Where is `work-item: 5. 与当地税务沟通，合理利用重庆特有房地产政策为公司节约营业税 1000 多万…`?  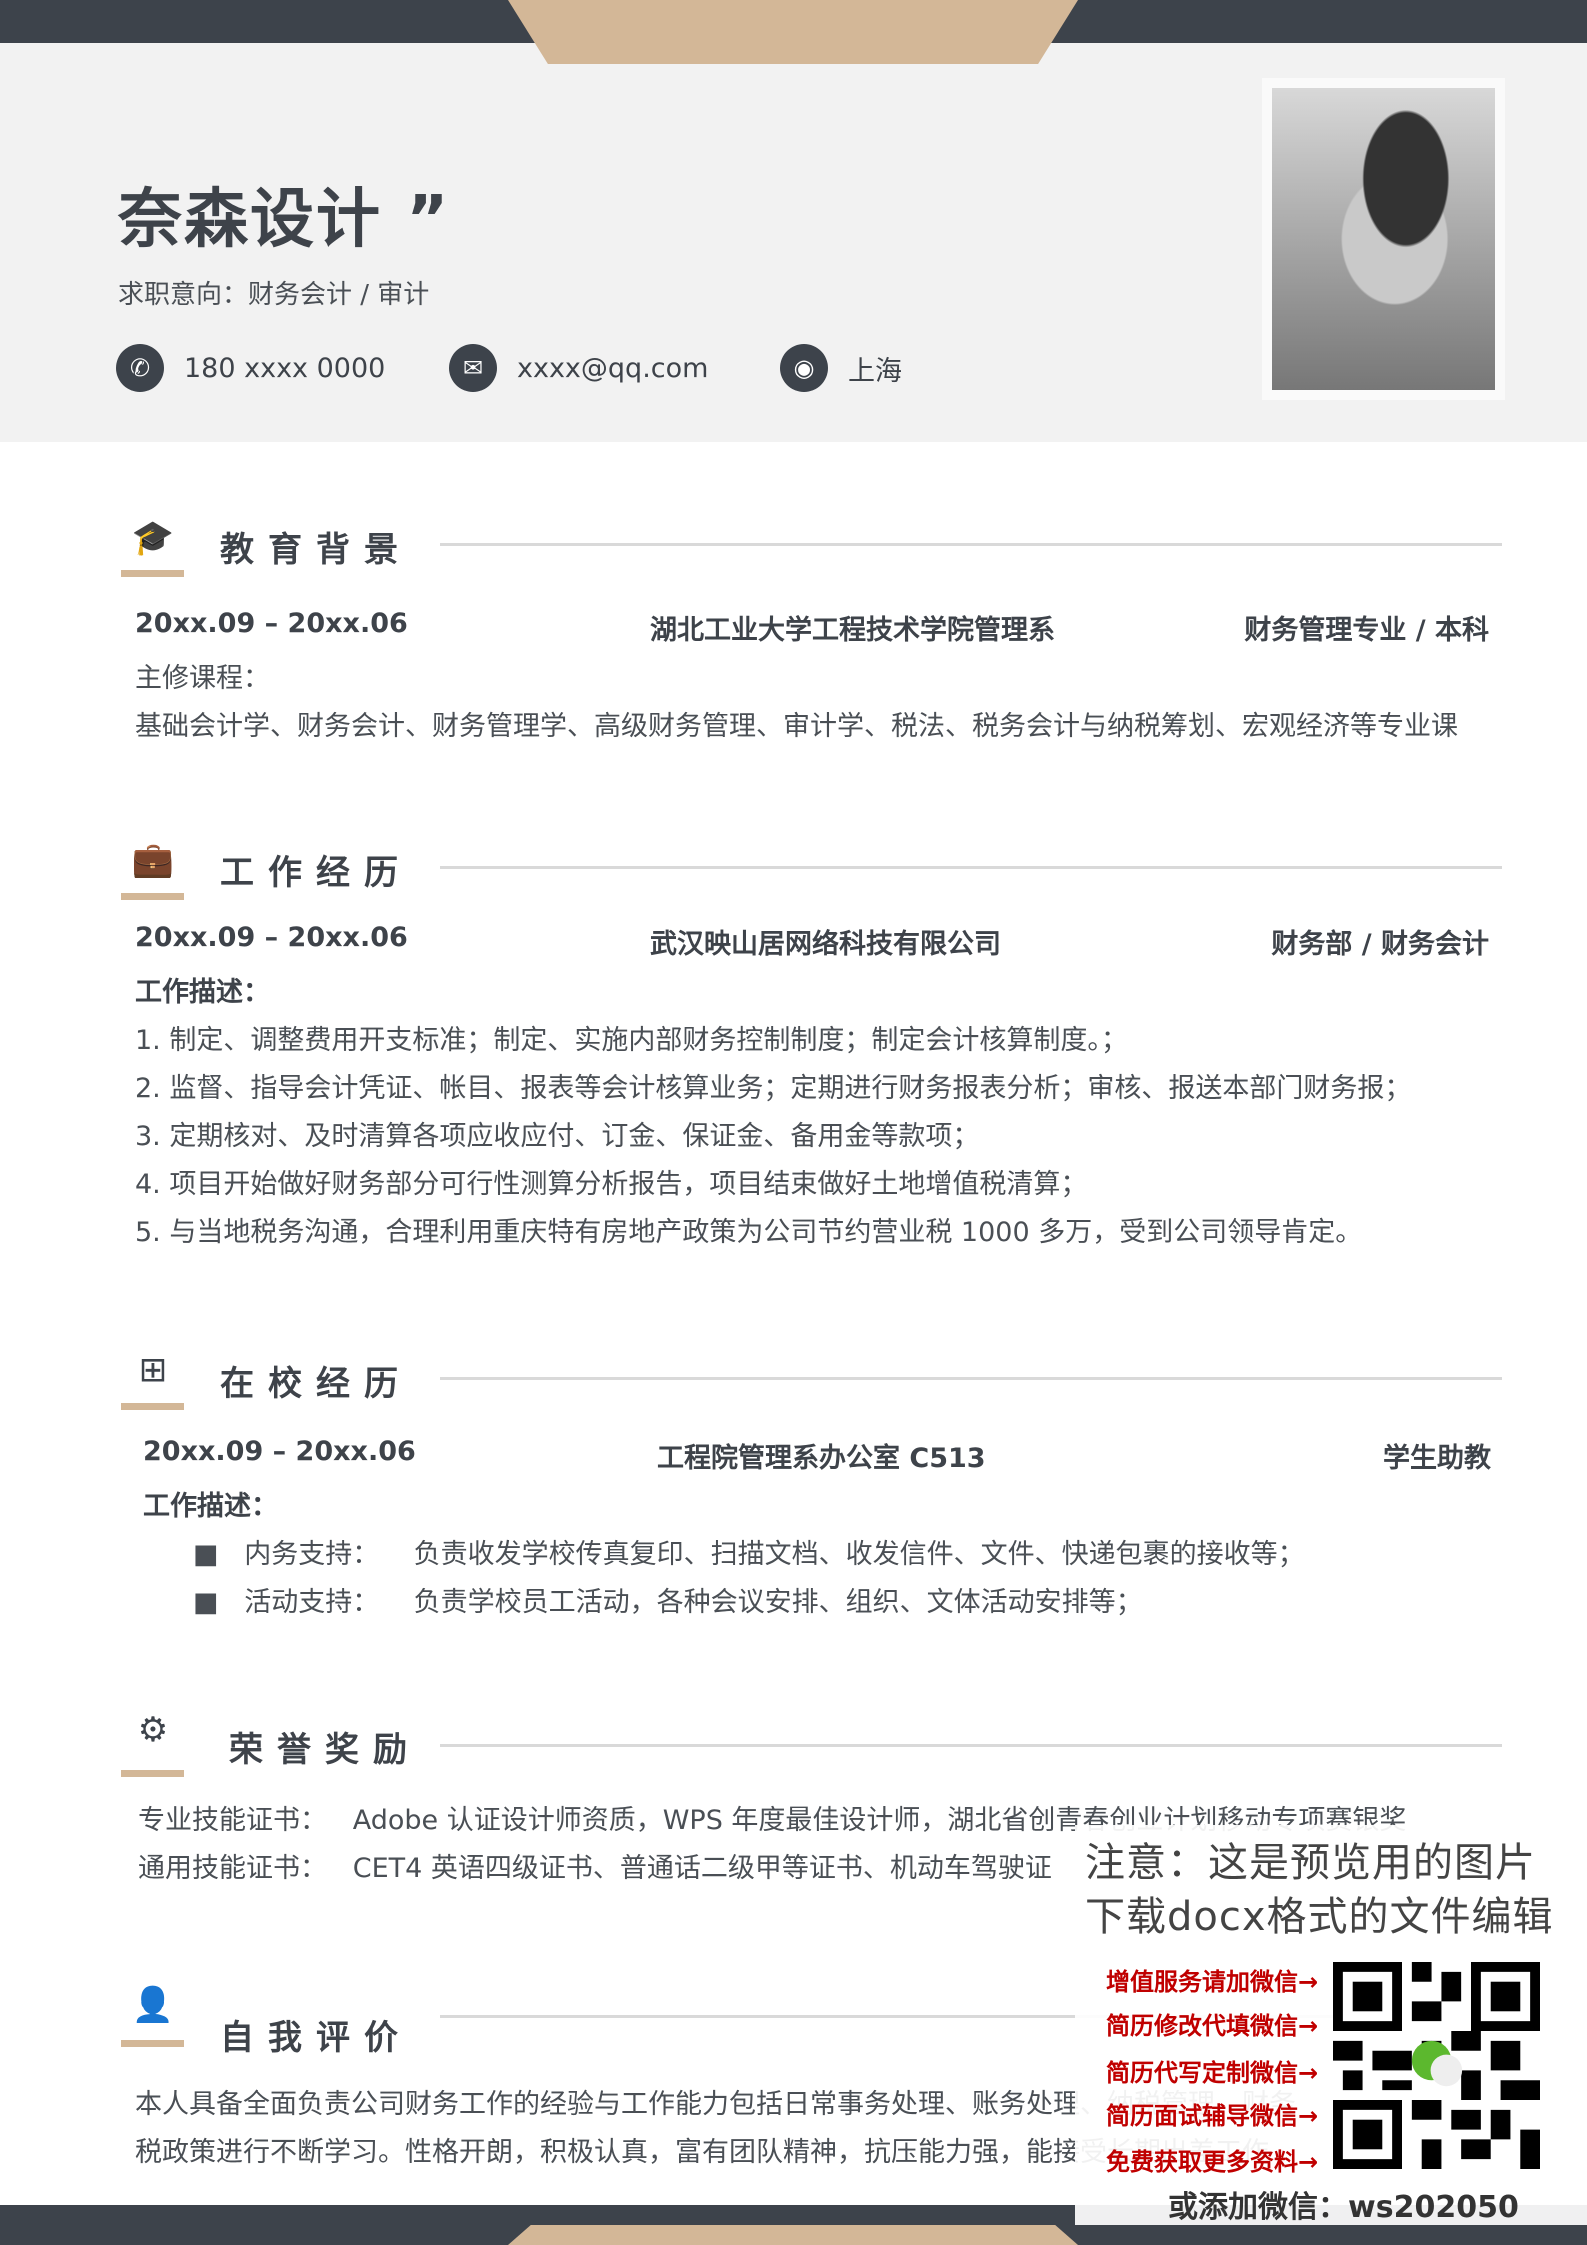
work-item: 5. 与当地税务沟通，合理利用重庆特有房地产政策为公司节约营业税 1000 多万… is located at coordinates (749, 1232).